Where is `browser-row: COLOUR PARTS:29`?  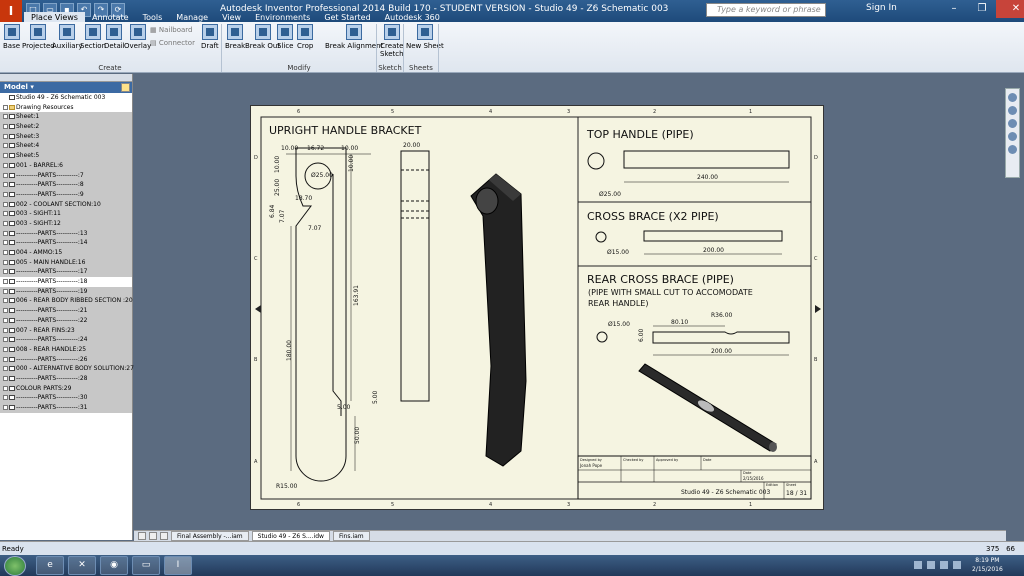 browser-row: COLOUR PARTS:29 is located at coordinates (66, 388).